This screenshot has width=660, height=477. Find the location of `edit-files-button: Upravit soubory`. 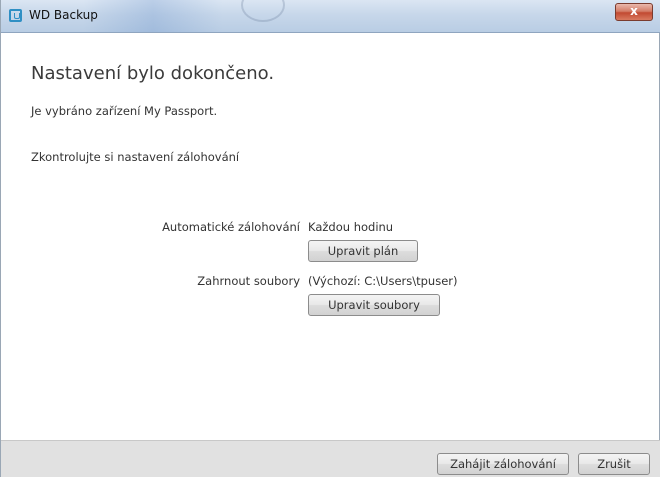

edit-files-button: Upravit soubory is located at coordinates (374, 305).